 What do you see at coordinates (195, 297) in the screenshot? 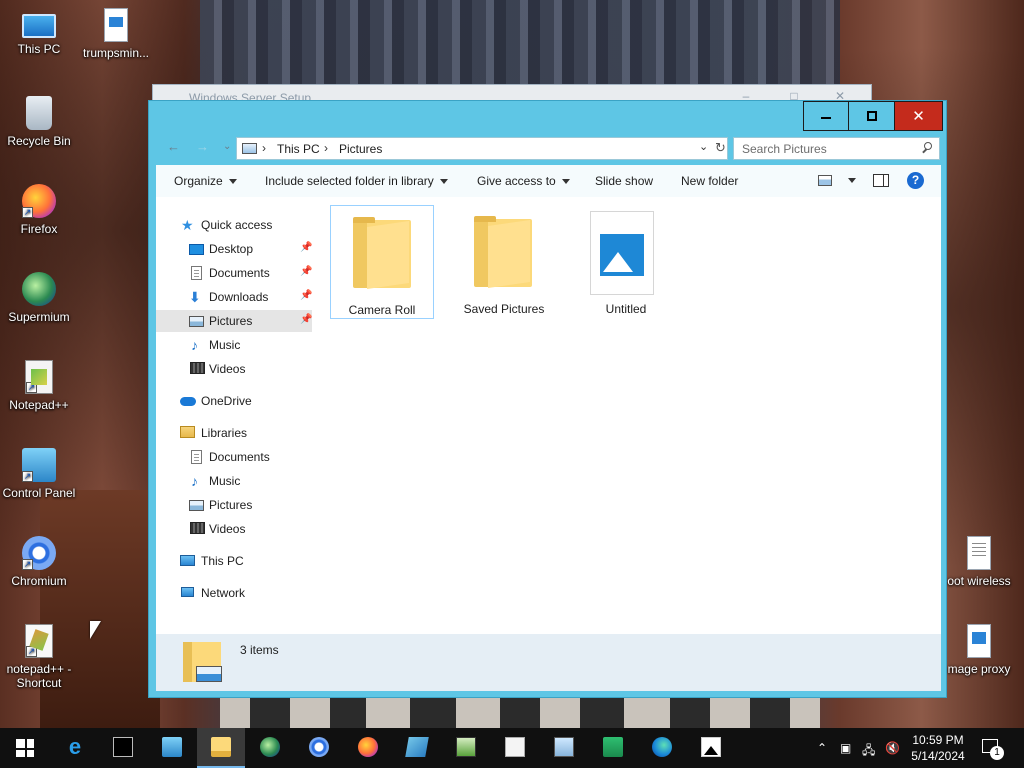
I see `download-arrow-icon: ⬇` at bounding box center [195, 297].